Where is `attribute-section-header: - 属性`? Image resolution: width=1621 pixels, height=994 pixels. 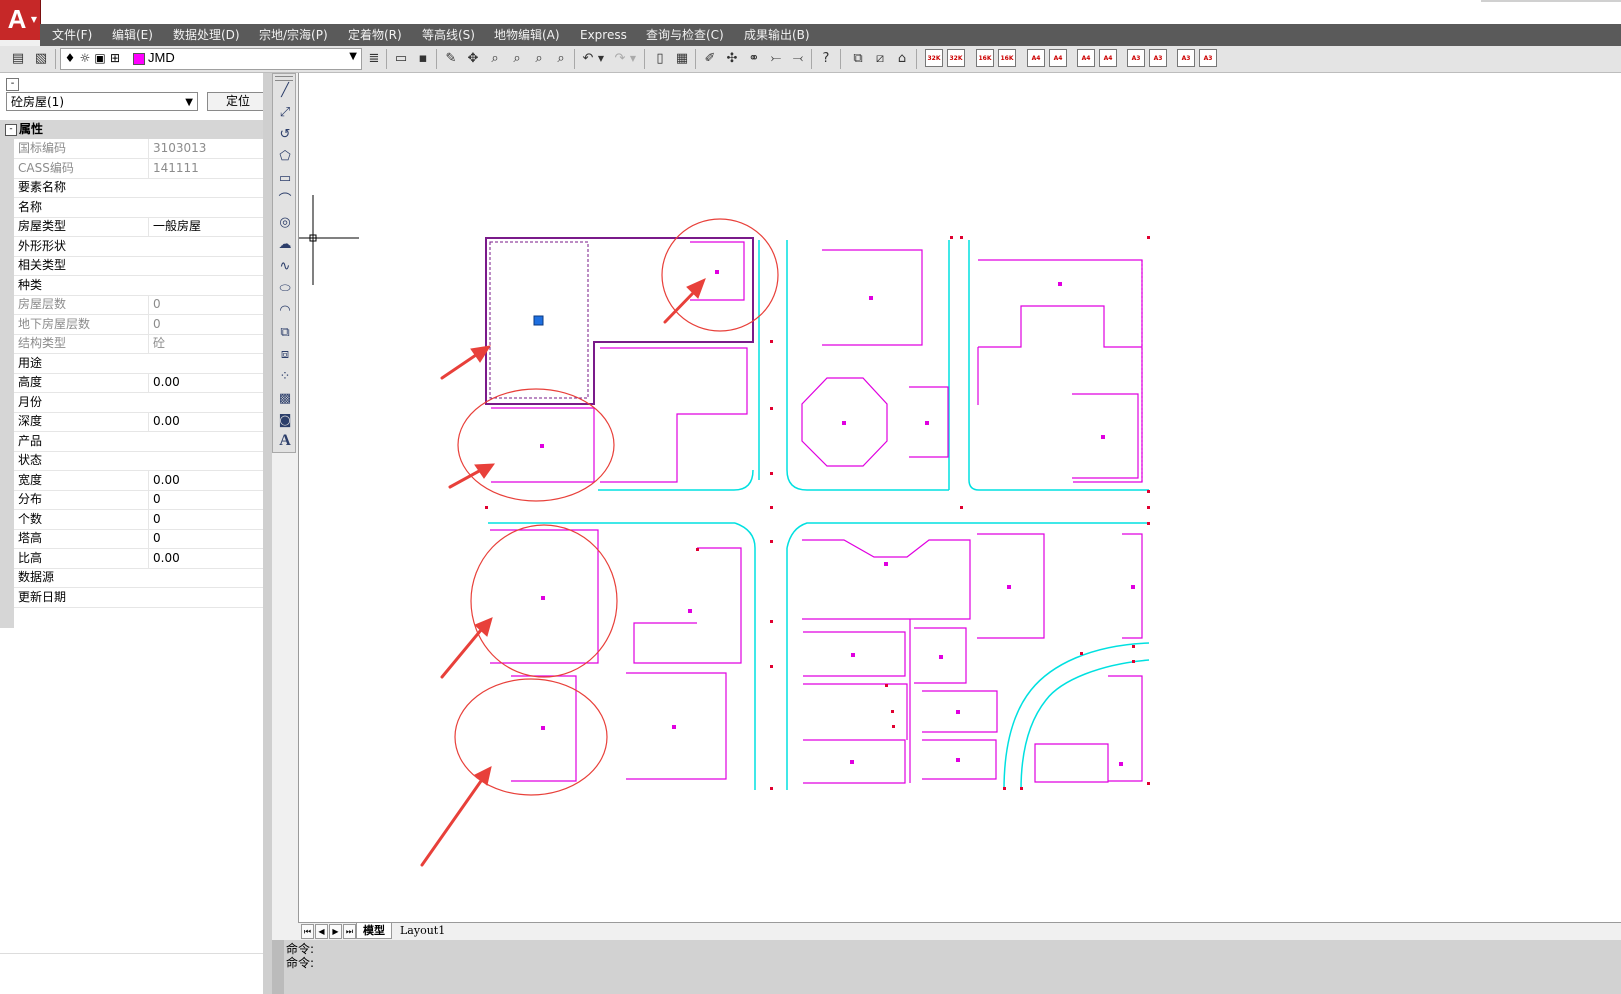 attribute-section-header: - 属性 is located at coordinates (135, 129).